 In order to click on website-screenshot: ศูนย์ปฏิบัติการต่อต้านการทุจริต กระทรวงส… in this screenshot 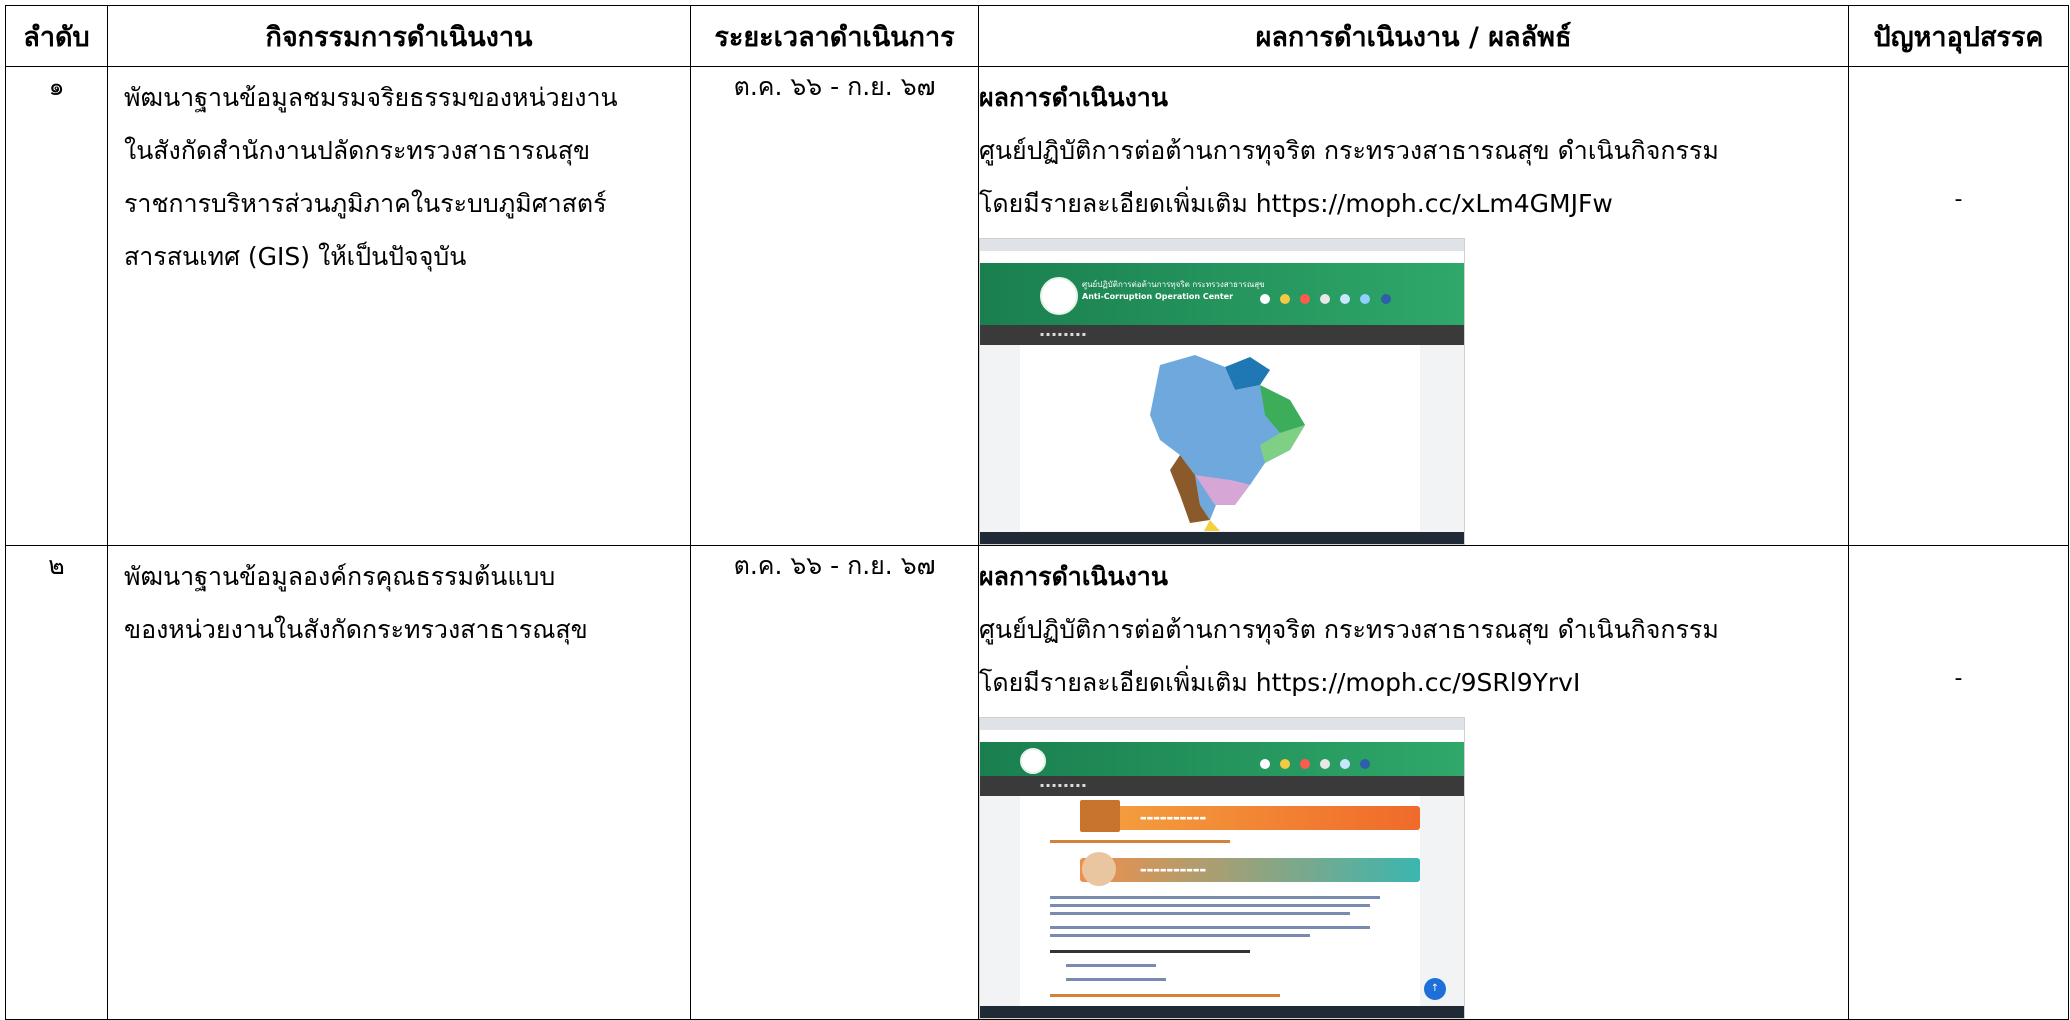, I will do `click(1222, 391)`.